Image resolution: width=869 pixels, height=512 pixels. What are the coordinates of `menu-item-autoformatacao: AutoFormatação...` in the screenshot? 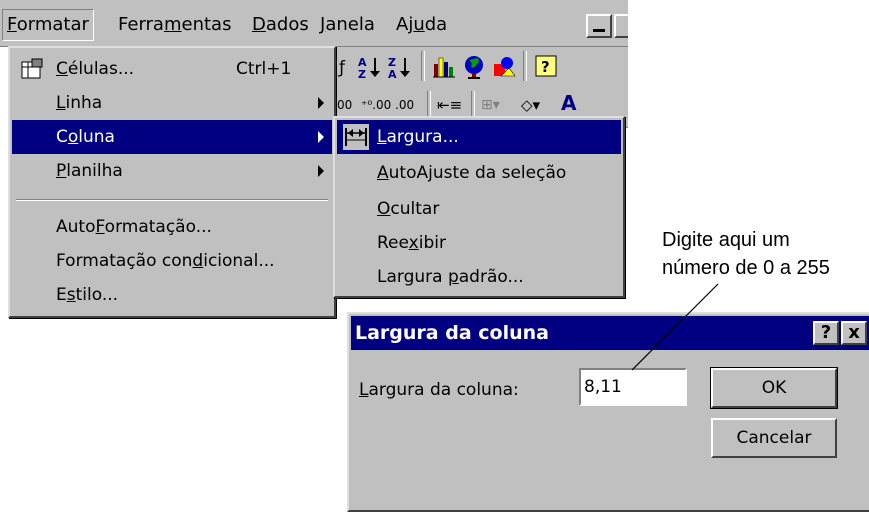 It's located at (172, 227).